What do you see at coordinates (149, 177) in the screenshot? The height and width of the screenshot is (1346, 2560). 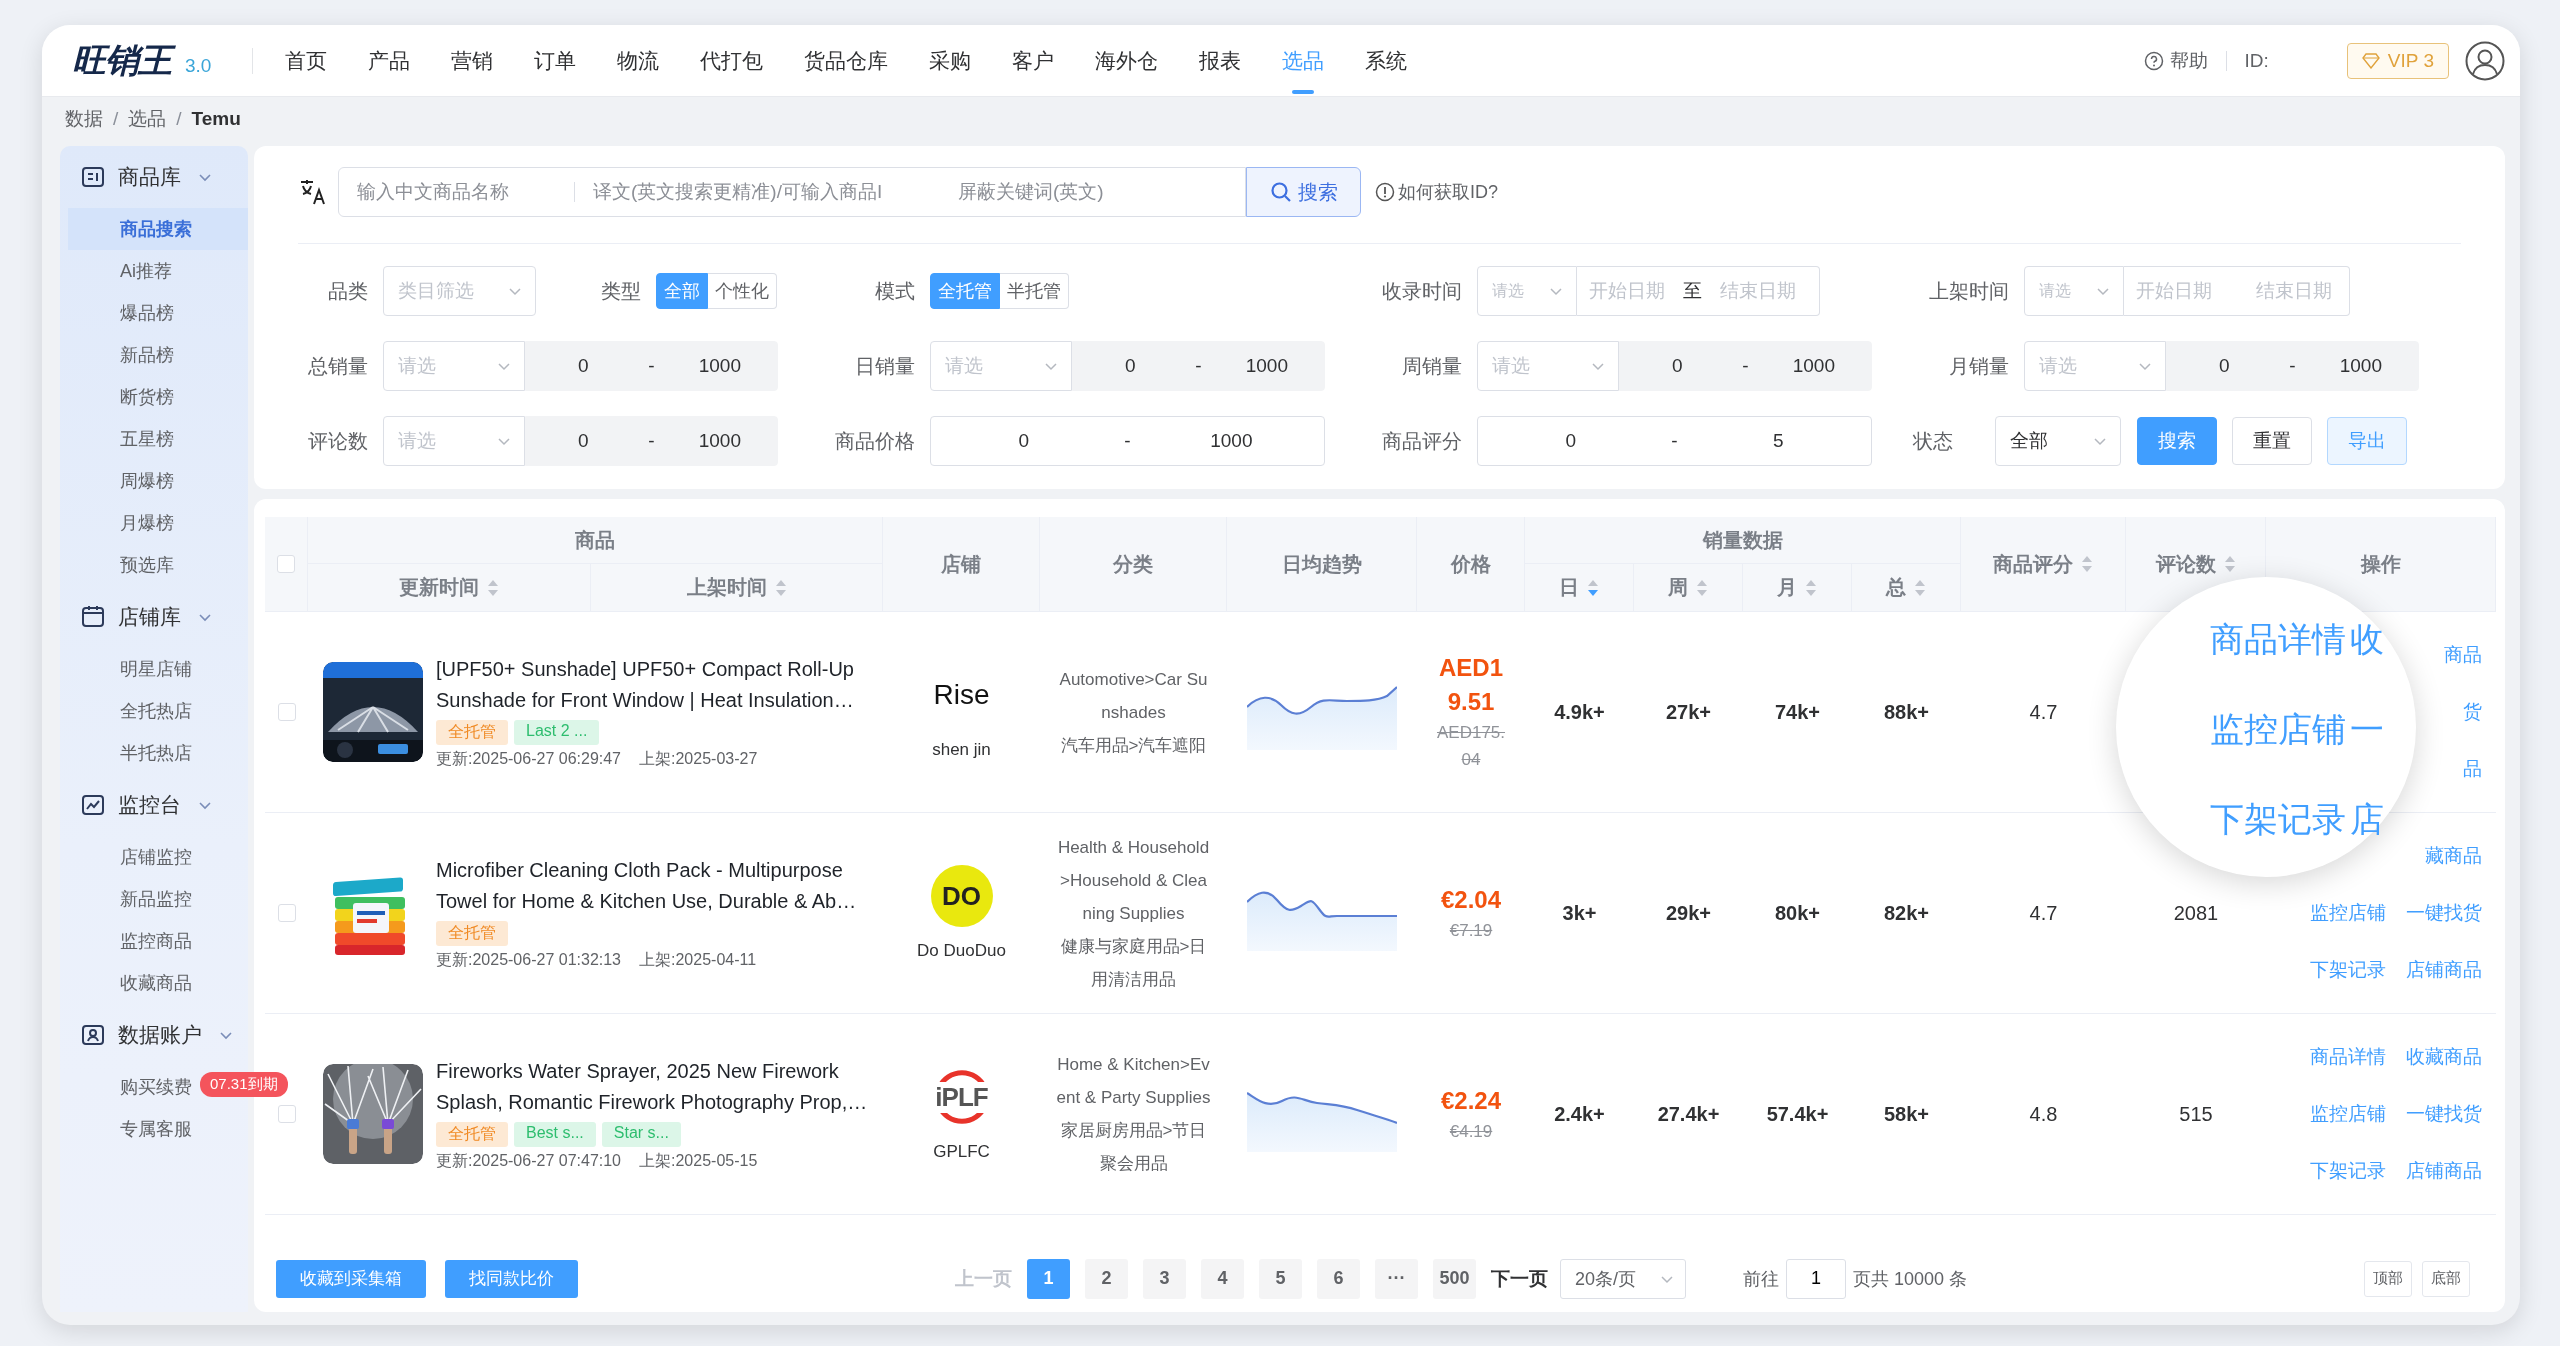 I see `sidebar-group-label: 商品库` at bounding box center [149, 177].